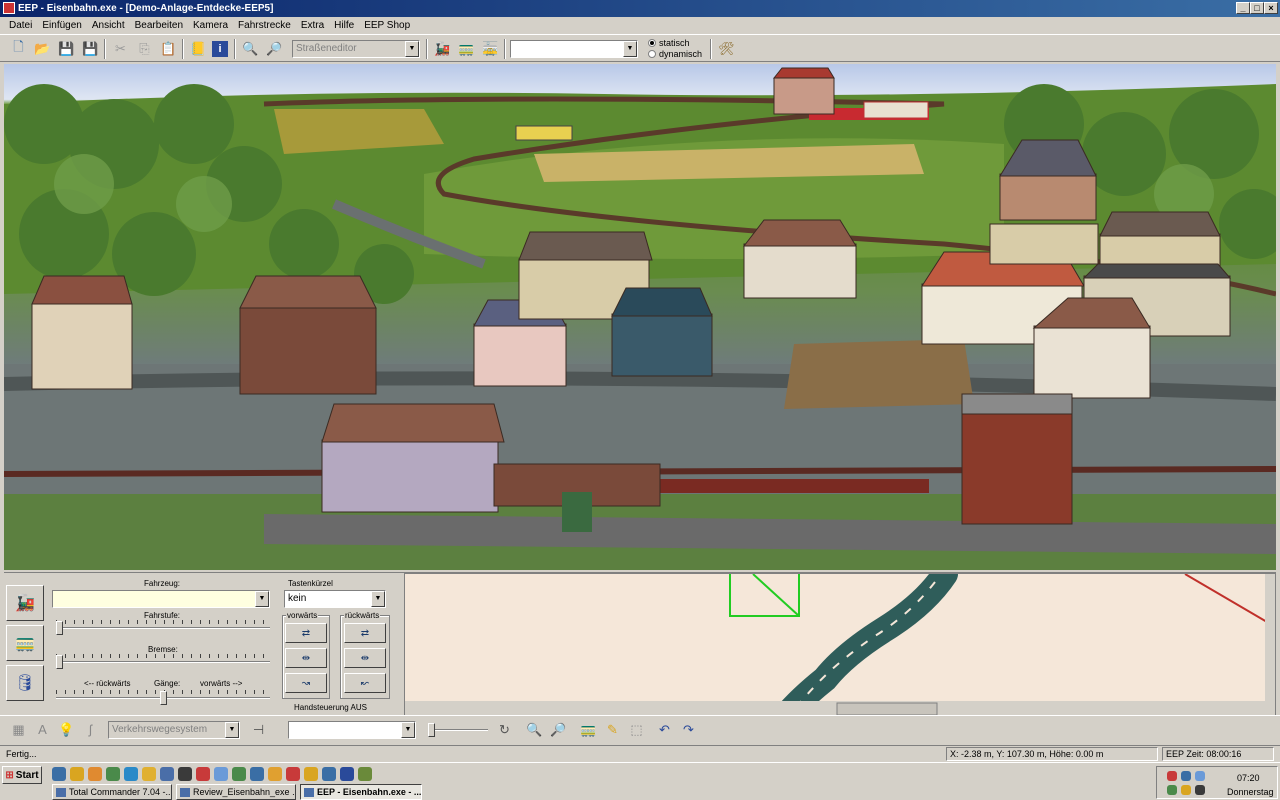 The width and height of the screenshot is (1280, 800). Describe the element at coordinates (1200, 790) in the screenshot. I see `tray-app3-icon` at that location.